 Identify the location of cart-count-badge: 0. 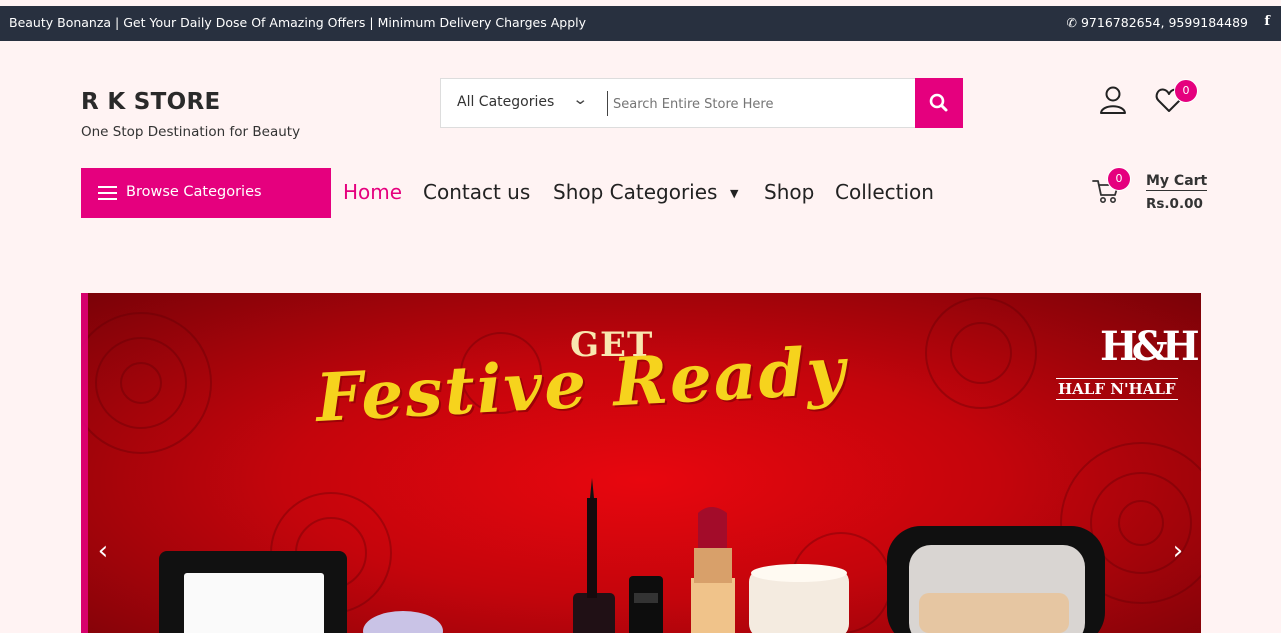
(1119, 179).